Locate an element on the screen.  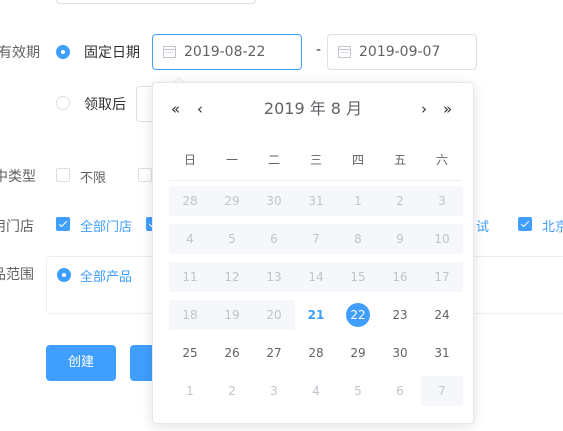
end-date-input: 2019-09-07 is located at coordinates (402, 52).